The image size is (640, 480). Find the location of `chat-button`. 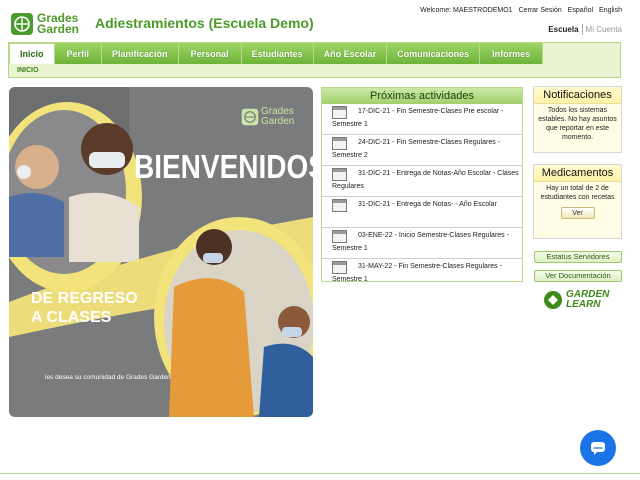

chat-button is located at coordinates (598, 448).